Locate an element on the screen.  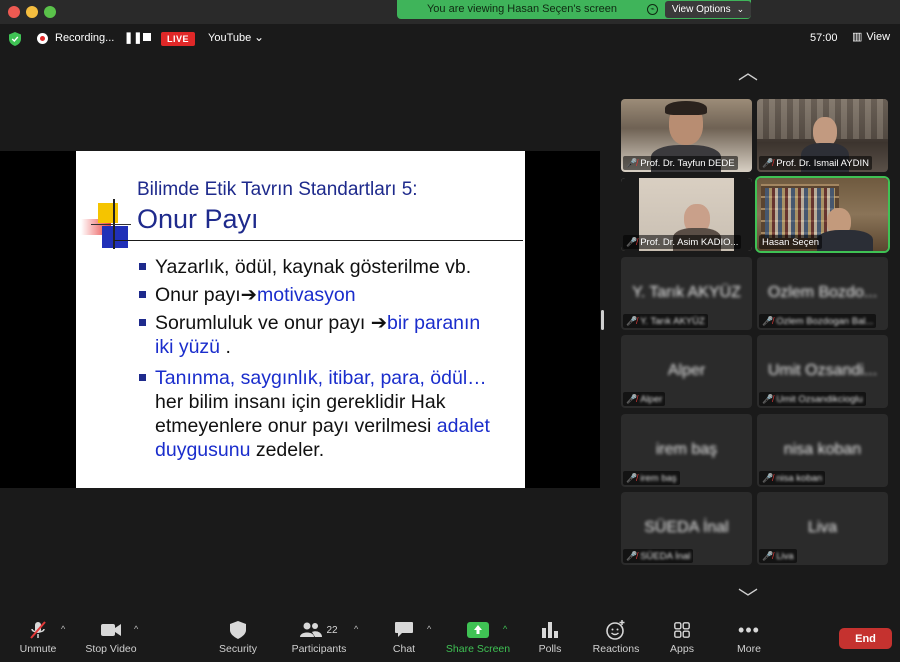
security-button: Security is located at coordinates (238, 637).